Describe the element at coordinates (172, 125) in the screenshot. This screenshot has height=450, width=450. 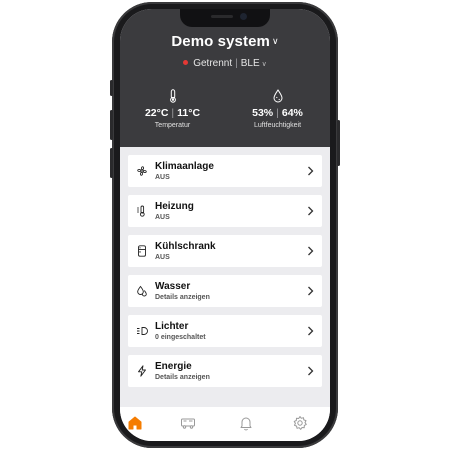
I see `temperature-label: Temperatur` at that location.